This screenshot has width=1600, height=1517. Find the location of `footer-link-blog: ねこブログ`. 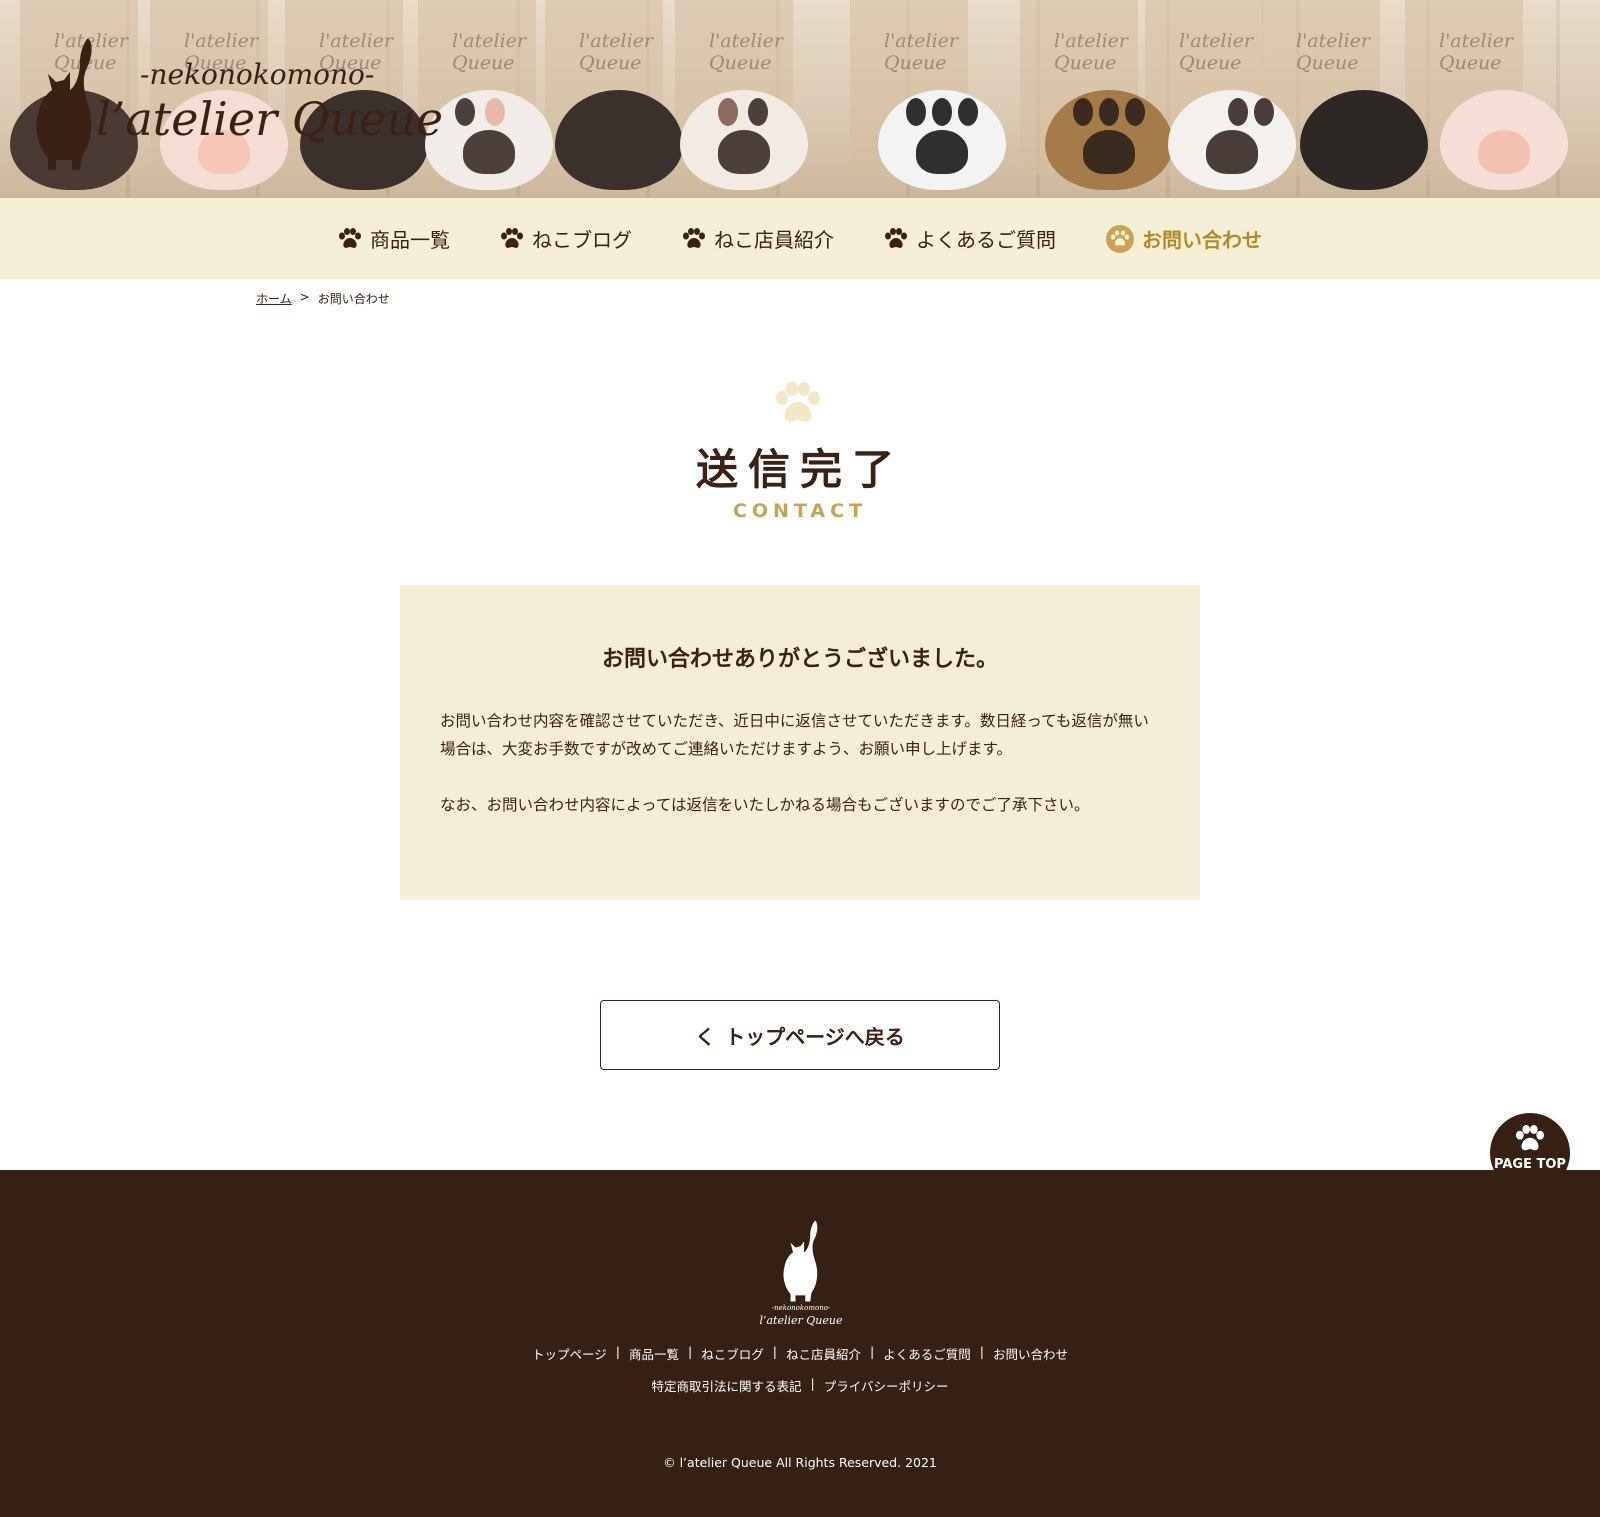

footer-link-blog: ねこブログ is located at coordinates (732, 1353).